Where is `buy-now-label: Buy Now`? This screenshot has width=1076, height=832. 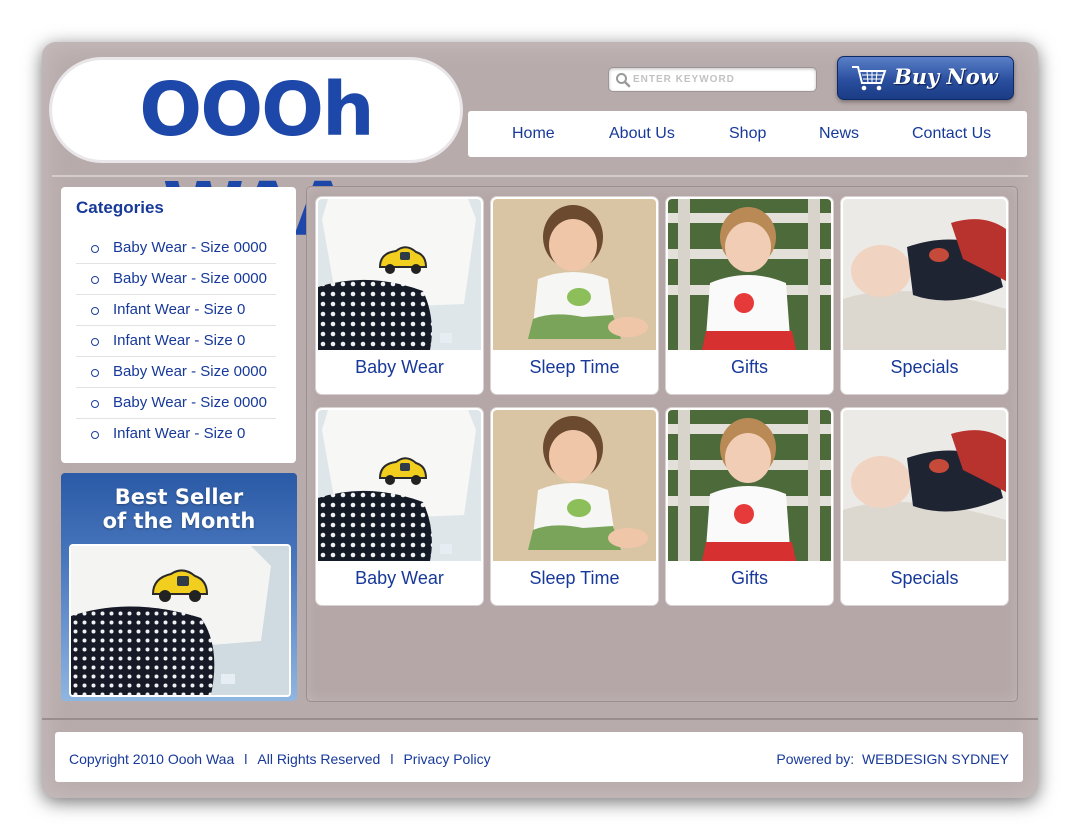 buy-now-label: Buy Now is located at coordinates (946, 76).